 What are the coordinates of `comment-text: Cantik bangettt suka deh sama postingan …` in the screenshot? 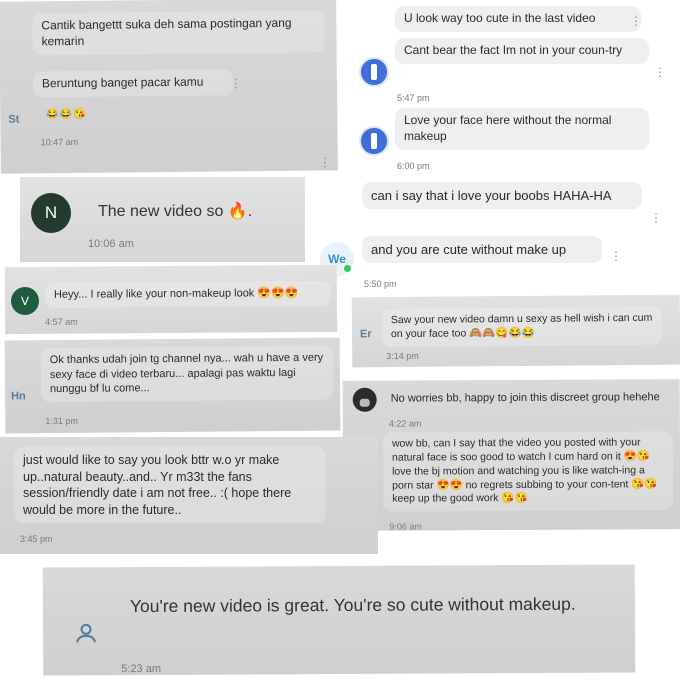 It's located at (166, 32).